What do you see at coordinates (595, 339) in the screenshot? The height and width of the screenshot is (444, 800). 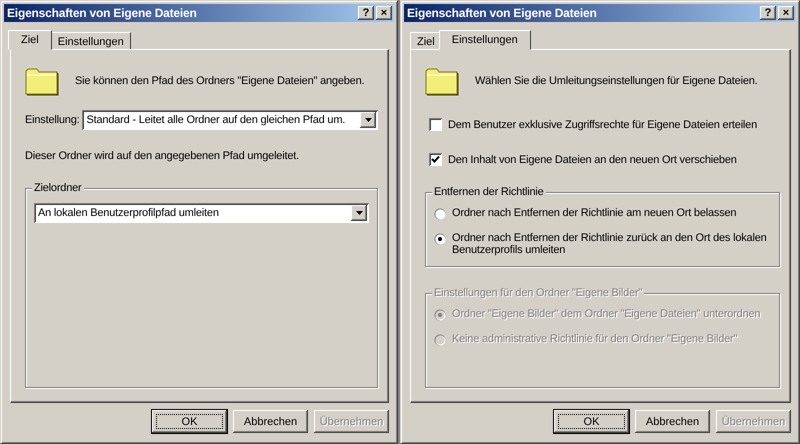 I see `radio-label: Keine administrative Richtlinie für den Ordner "Eigene Bilder"` at bounding box center [595, 339].